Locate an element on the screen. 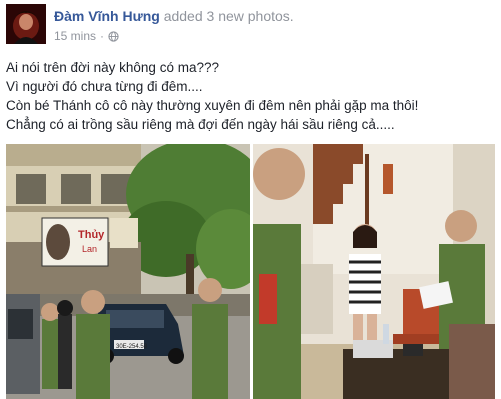 The height and width of the screenshot is (399, 501). post-meta: 15 mins · is located at coordinates (86, 36).